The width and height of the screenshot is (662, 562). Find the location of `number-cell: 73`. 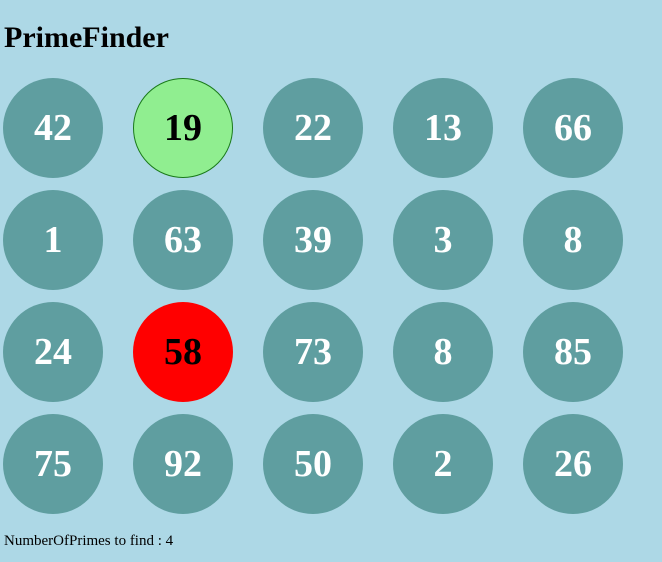

number-cell: 73 is located at coordinates (313, 352).